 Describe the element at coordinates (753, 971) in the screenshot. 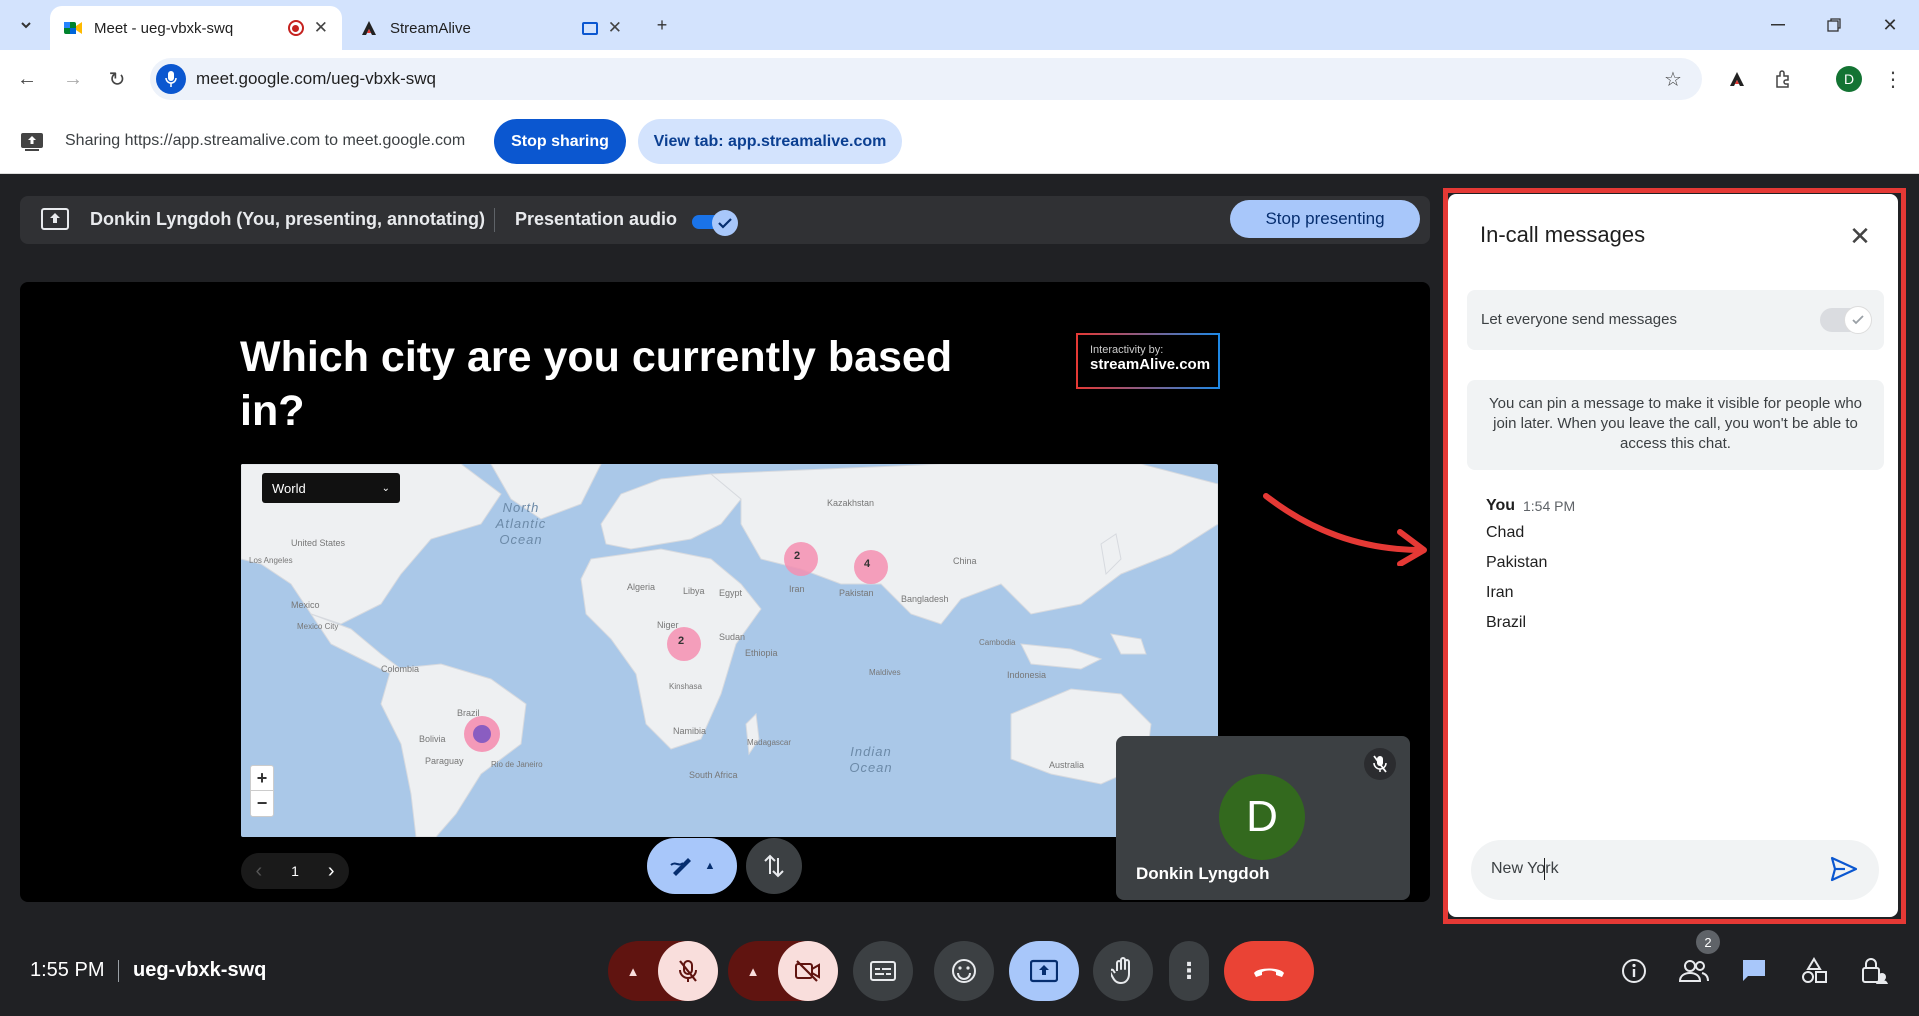

I see `camera-options-chevron-icon: ▲` at that location.